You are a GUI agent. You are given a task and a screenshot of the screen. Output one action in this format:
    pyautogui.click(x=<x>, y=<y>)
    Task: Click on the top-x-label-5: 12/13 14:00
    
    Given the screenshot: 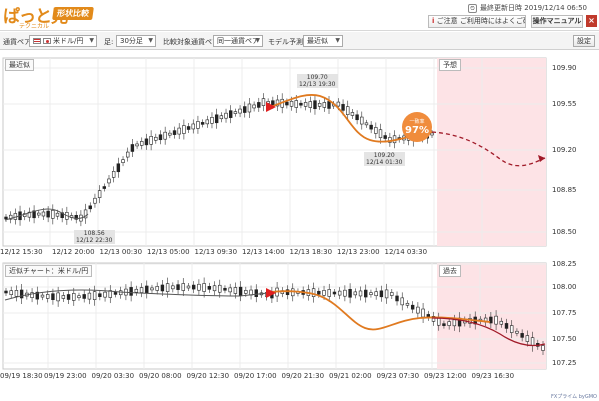 What is the action you would take?
    pyautogui.click(x=263, y=252)
    